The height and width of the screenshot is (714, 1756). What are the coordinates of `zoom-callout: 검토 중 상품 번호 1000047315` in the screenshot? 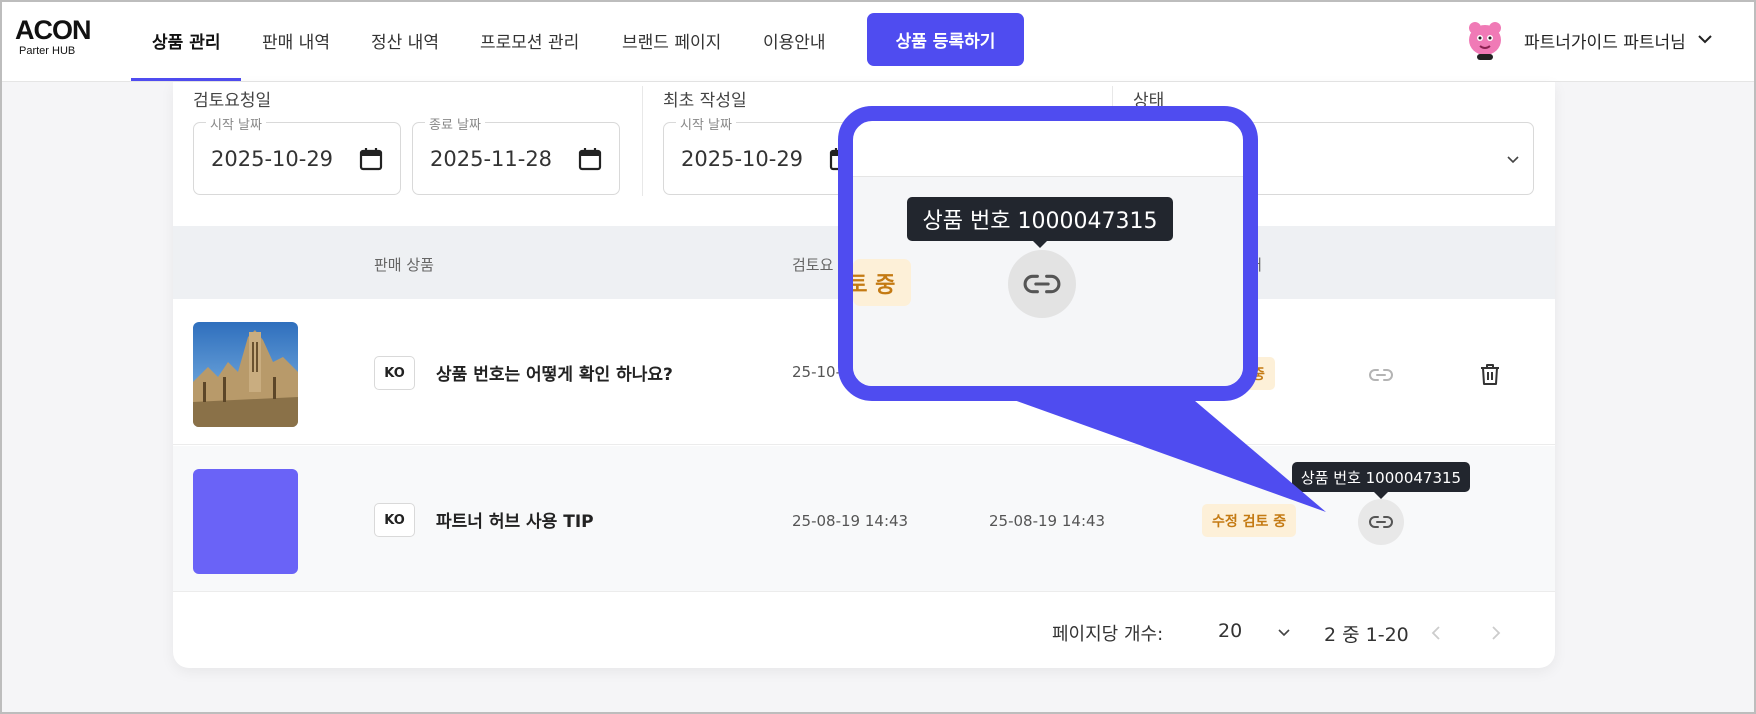 It's located at (1048, 253).